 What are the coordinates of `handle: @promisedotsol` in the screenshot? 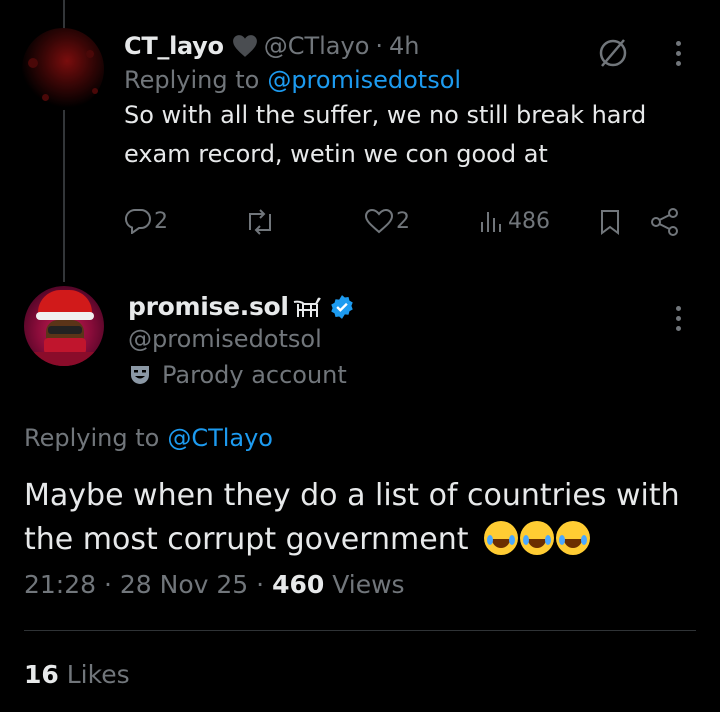 It's located at (241, 339).